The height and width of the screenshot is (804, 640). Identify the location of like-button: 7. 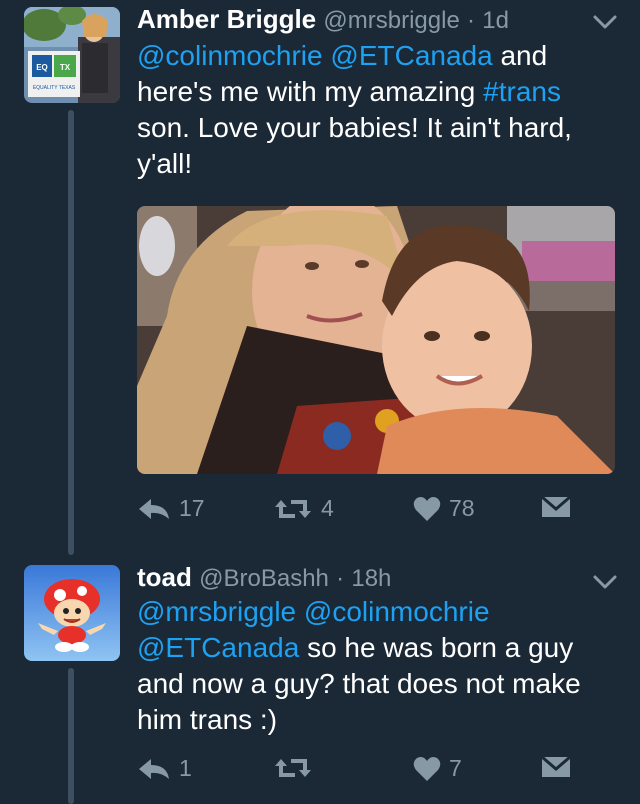
(437, 768).